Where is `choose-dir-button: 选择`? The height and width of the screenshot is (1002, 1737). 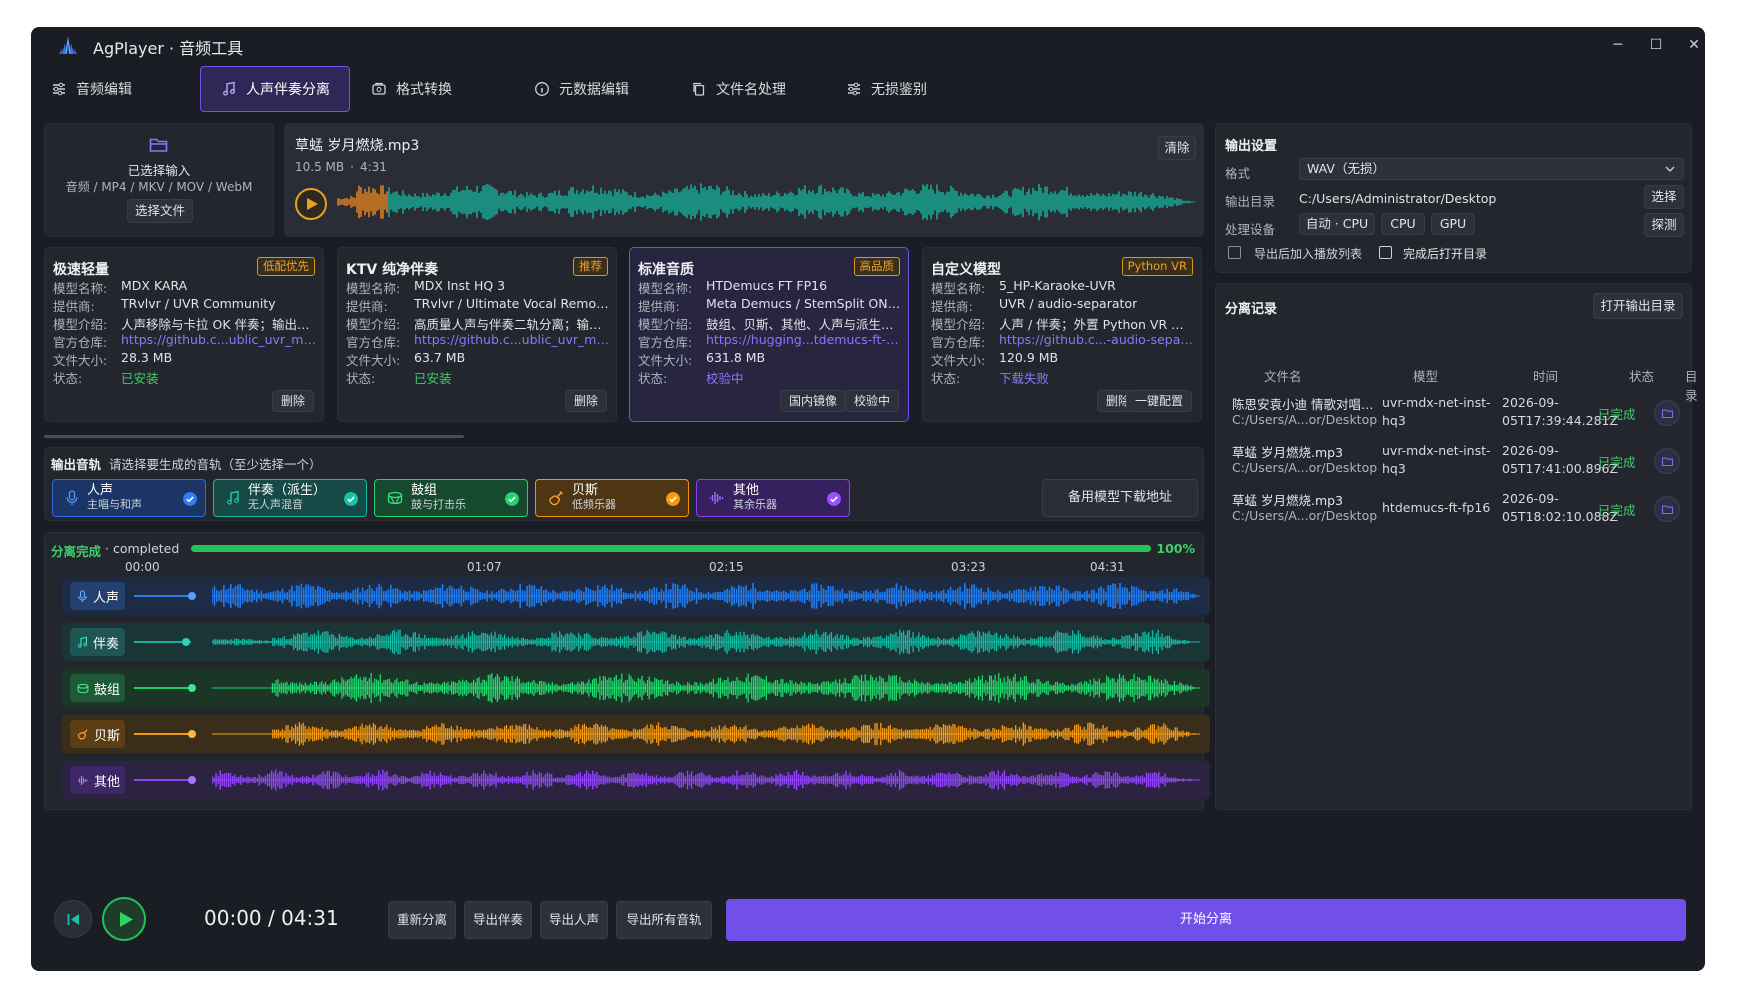
choose-dir-button: 选择 is located at coordinates (1664, 197).